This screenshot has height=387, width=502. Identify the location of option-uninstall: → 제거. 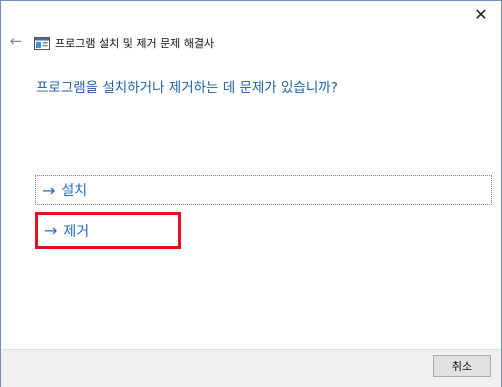
(108, 230).